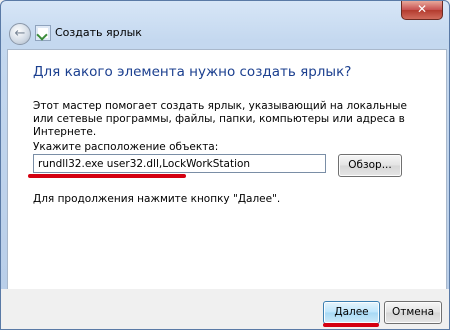 The image size is (450, 330). Describe the element at coordinates (192, 72) in the screenshot. I see `page-heading: Для какого элемента нужно создать ярлык?` at that location.